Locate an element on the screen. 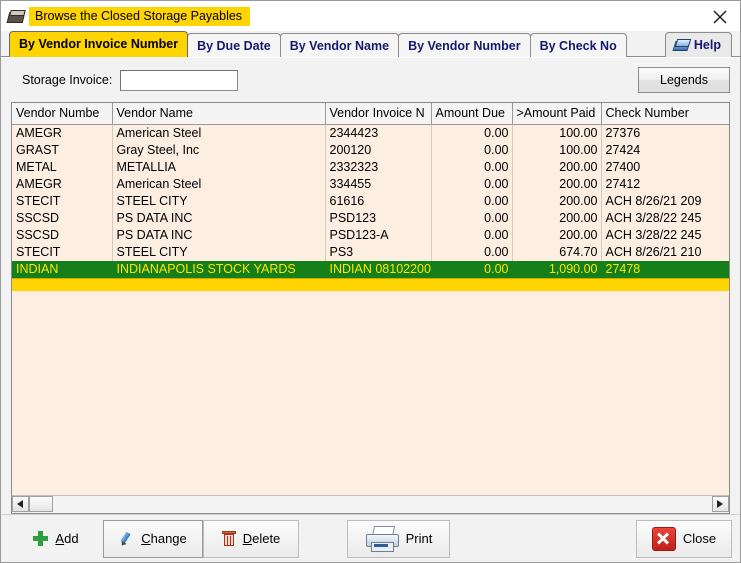 Image resolution: width=741 pixels, height=563 pixels. cell-vendor-invoice-number: 334455 is located at coordinates (378, 184).